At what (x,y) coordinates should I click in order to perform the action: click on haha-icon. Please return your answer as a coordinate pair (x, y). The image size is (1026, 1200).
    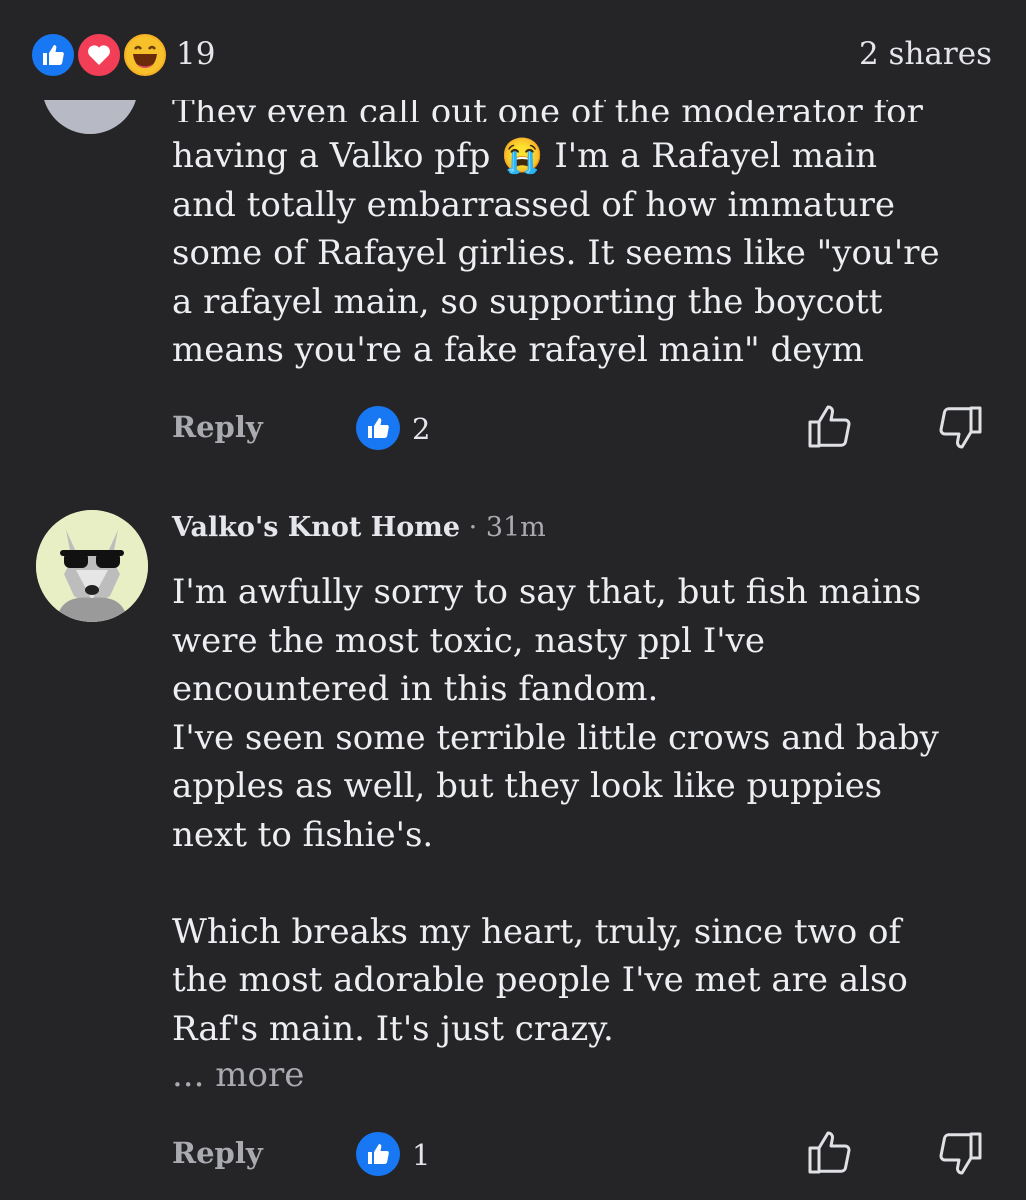
    Looking at the image, I should click on (145, 55).